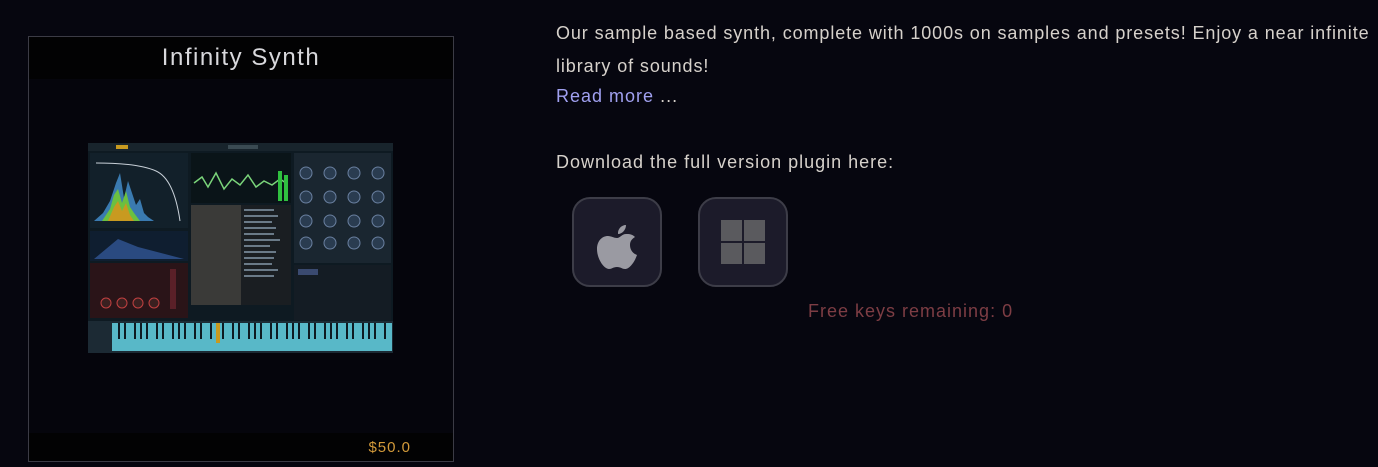 The width and height of the screenshot is (1378, 467). What do you see at coordinates (617, 247) in the screenshot?
I see `apple-icon` at bounding box center [617, 247].